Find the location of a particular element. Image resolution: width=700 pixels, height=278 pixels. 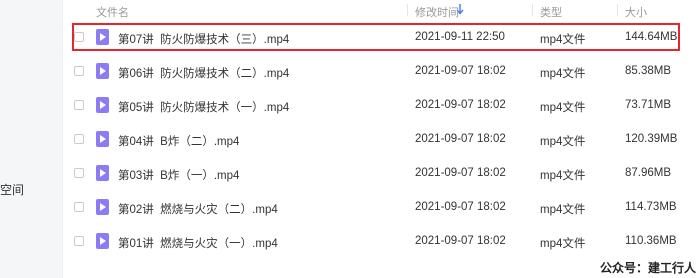

file-size: 110.36MB is located at coordinates (651, 241).